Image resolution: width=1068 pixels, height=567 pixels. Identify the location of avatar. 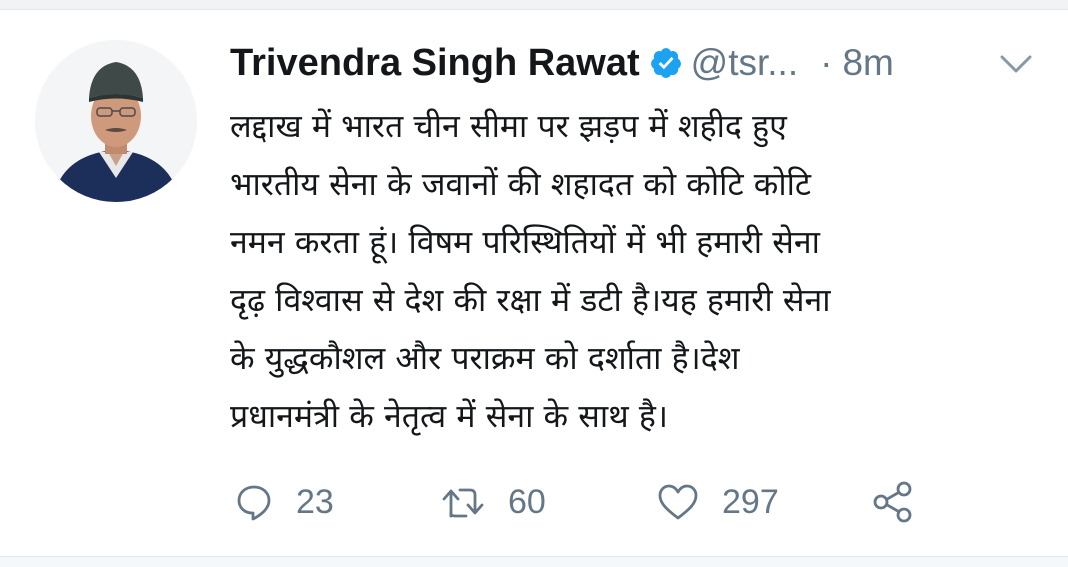
(116, 121).